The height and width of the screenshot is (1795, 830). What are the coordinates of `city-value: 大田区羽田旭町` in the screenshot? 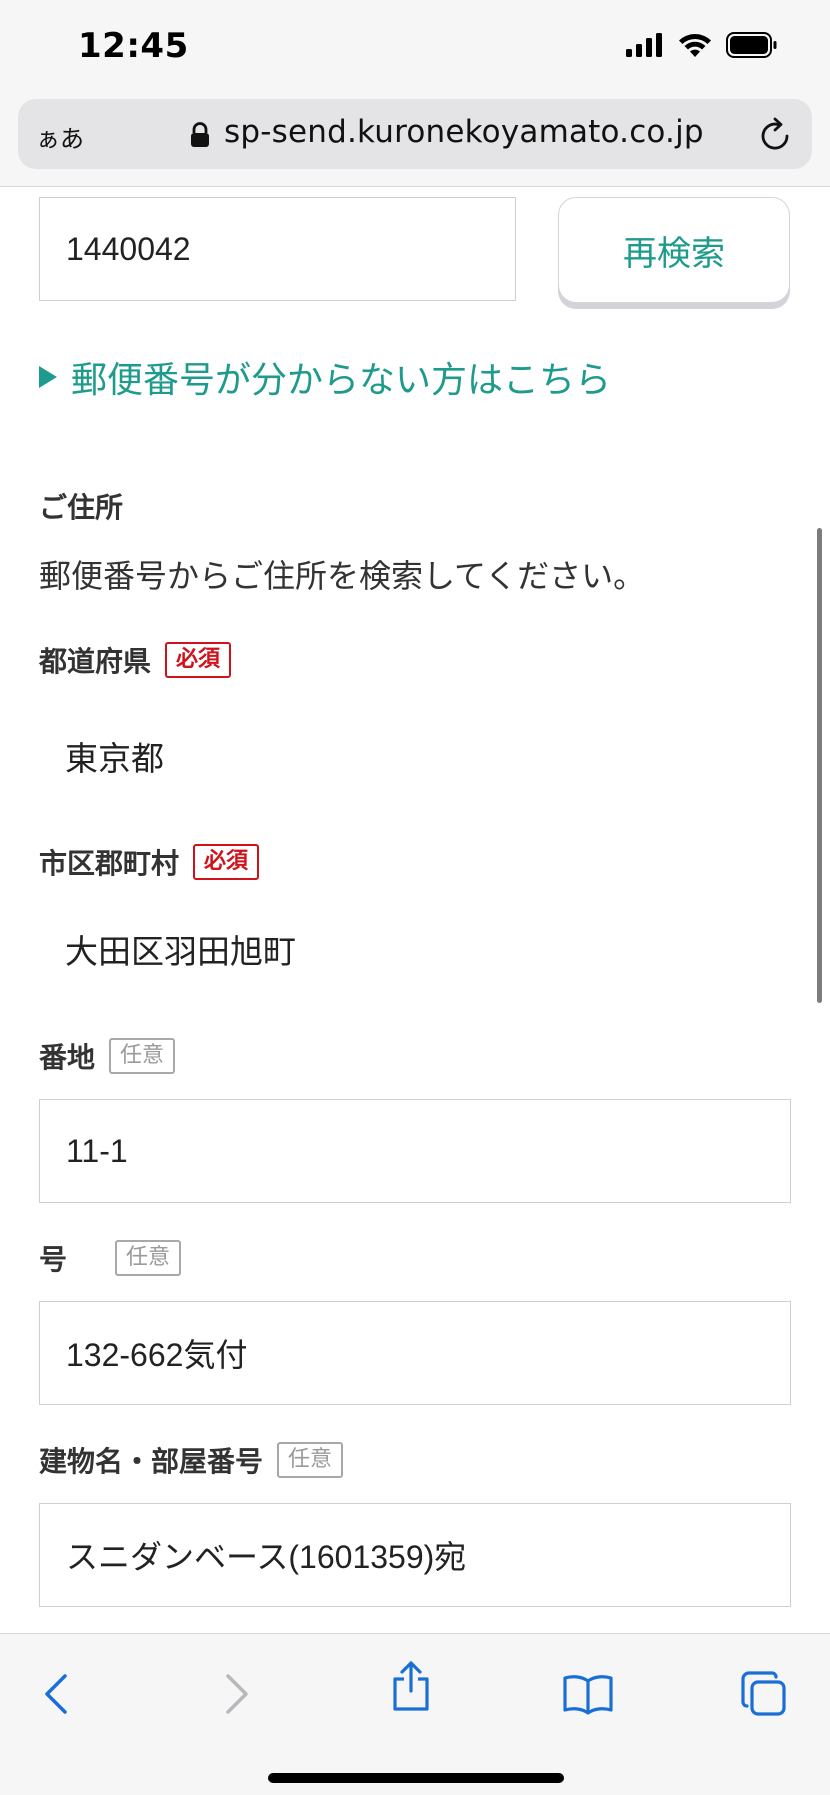 It's located at (180, 951).